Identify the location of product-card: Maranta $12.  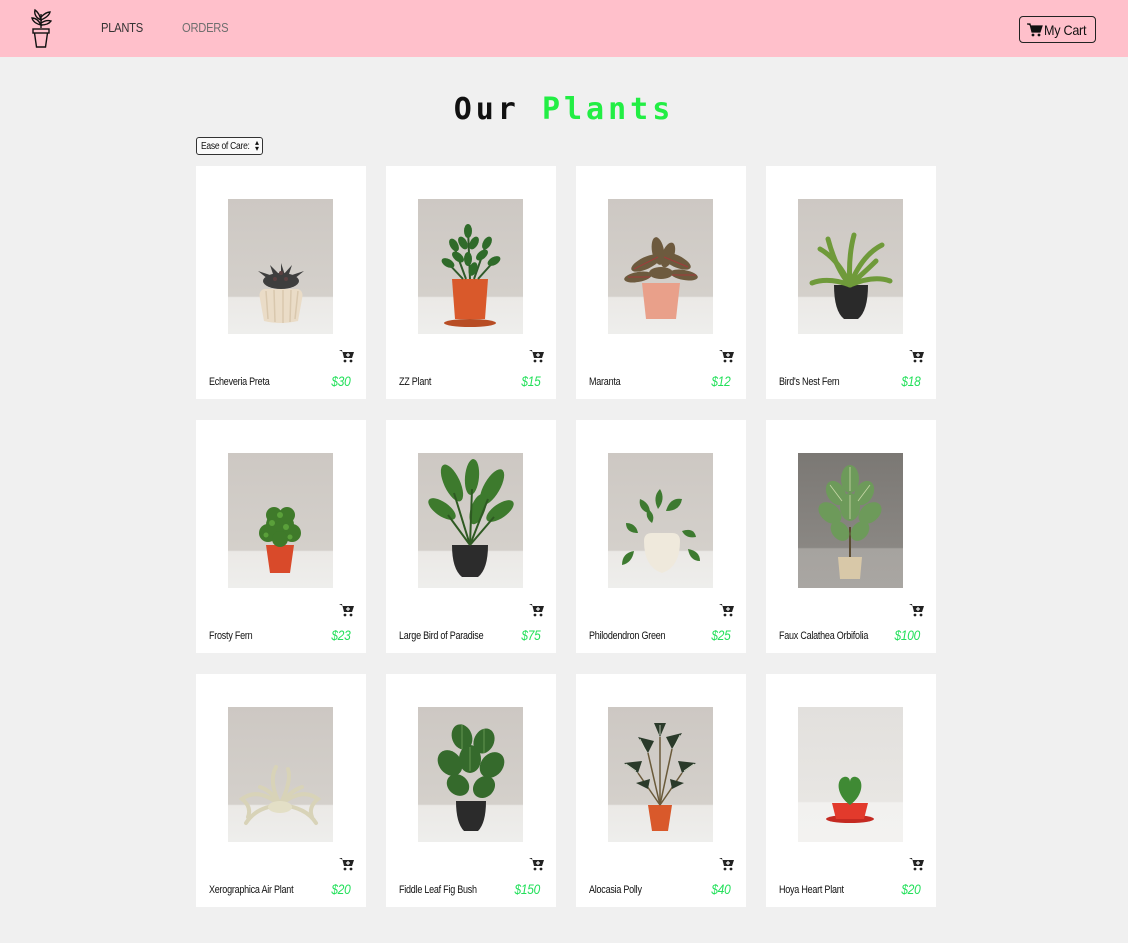
(661, 282).